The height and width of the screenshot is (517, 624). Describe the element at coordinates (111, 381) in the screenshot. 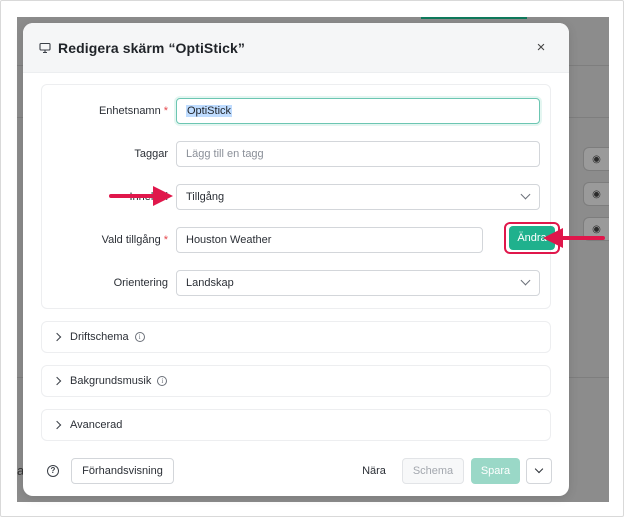

I see `section-label: Bakgrundsmusik` at that location.